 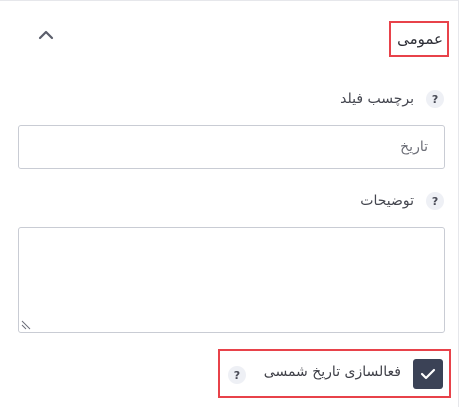 I want to click on shamsi-date-label: فعالسازی تاریخ شمسی, so click(x=332, y=372).